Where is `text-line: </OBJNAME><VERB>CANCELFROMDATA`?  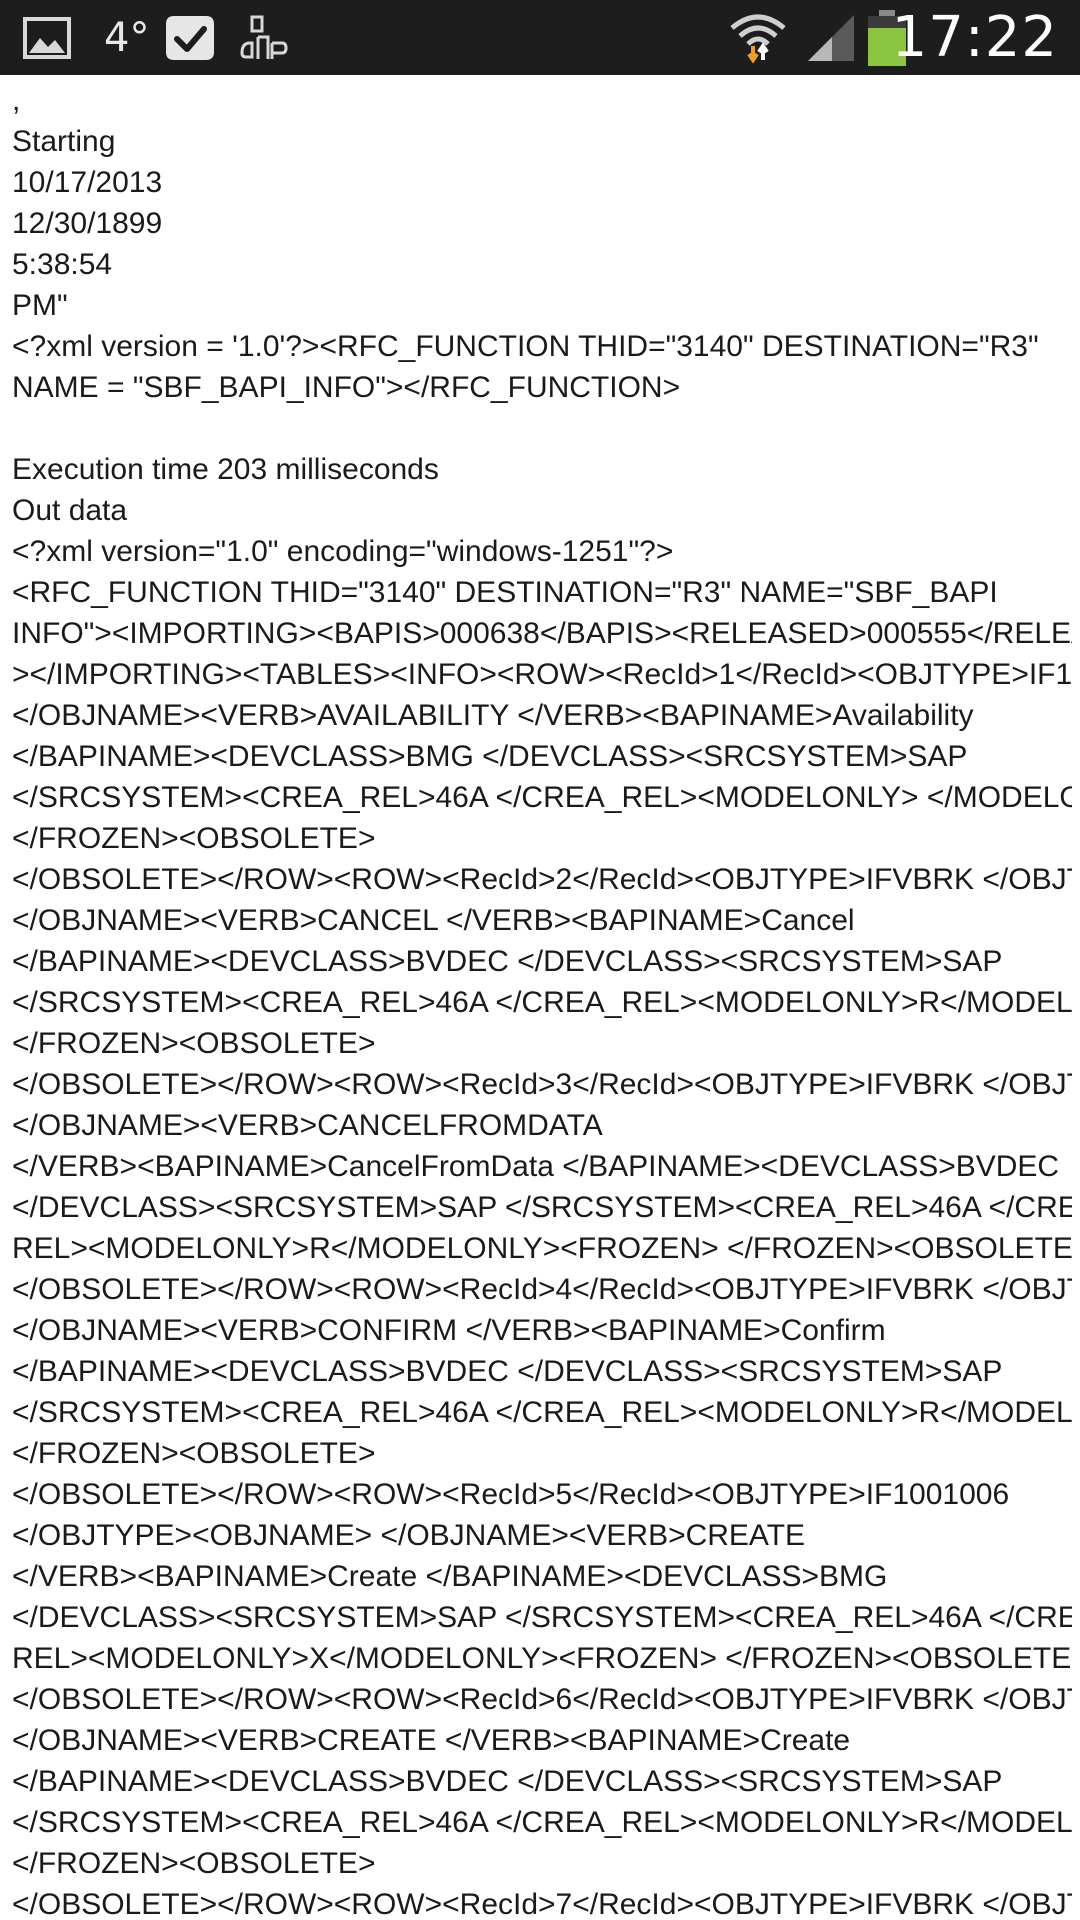
text-line: </OBJNAME><VERB>CANCELFROMDATA is located at coordinates (307, 1125).